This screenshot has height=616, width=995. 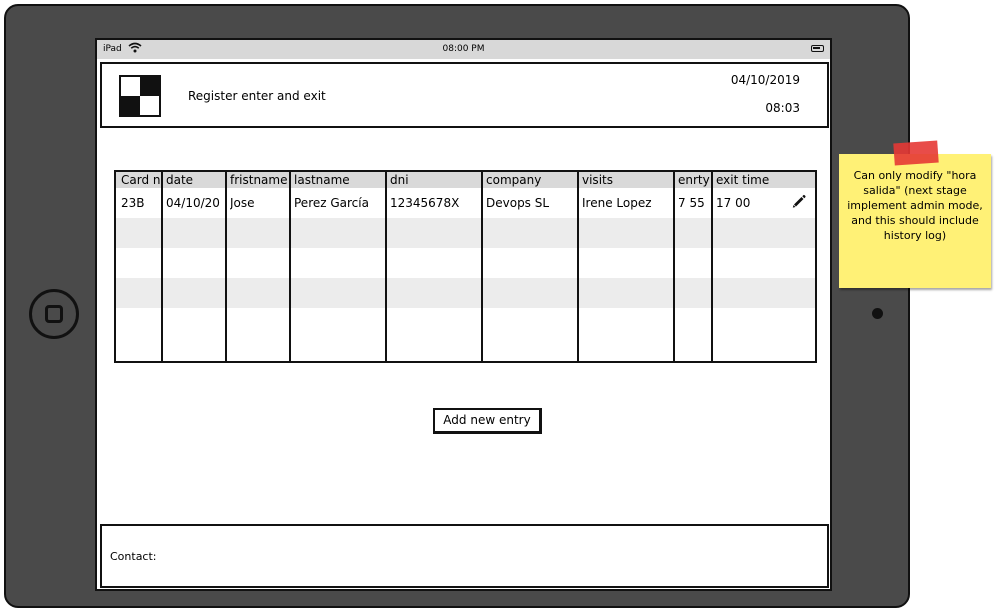 I want to click on page-title: Register enter and exit, so click(x=257, y=96).